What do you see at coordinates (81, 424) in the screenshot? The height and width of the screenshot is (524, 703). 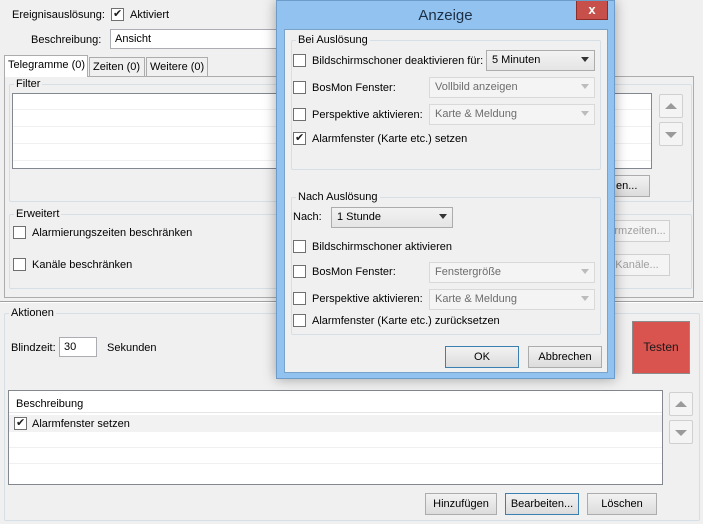 I see `list-item-label: Alarmfenster setzen` at bounding box center [81, 424].